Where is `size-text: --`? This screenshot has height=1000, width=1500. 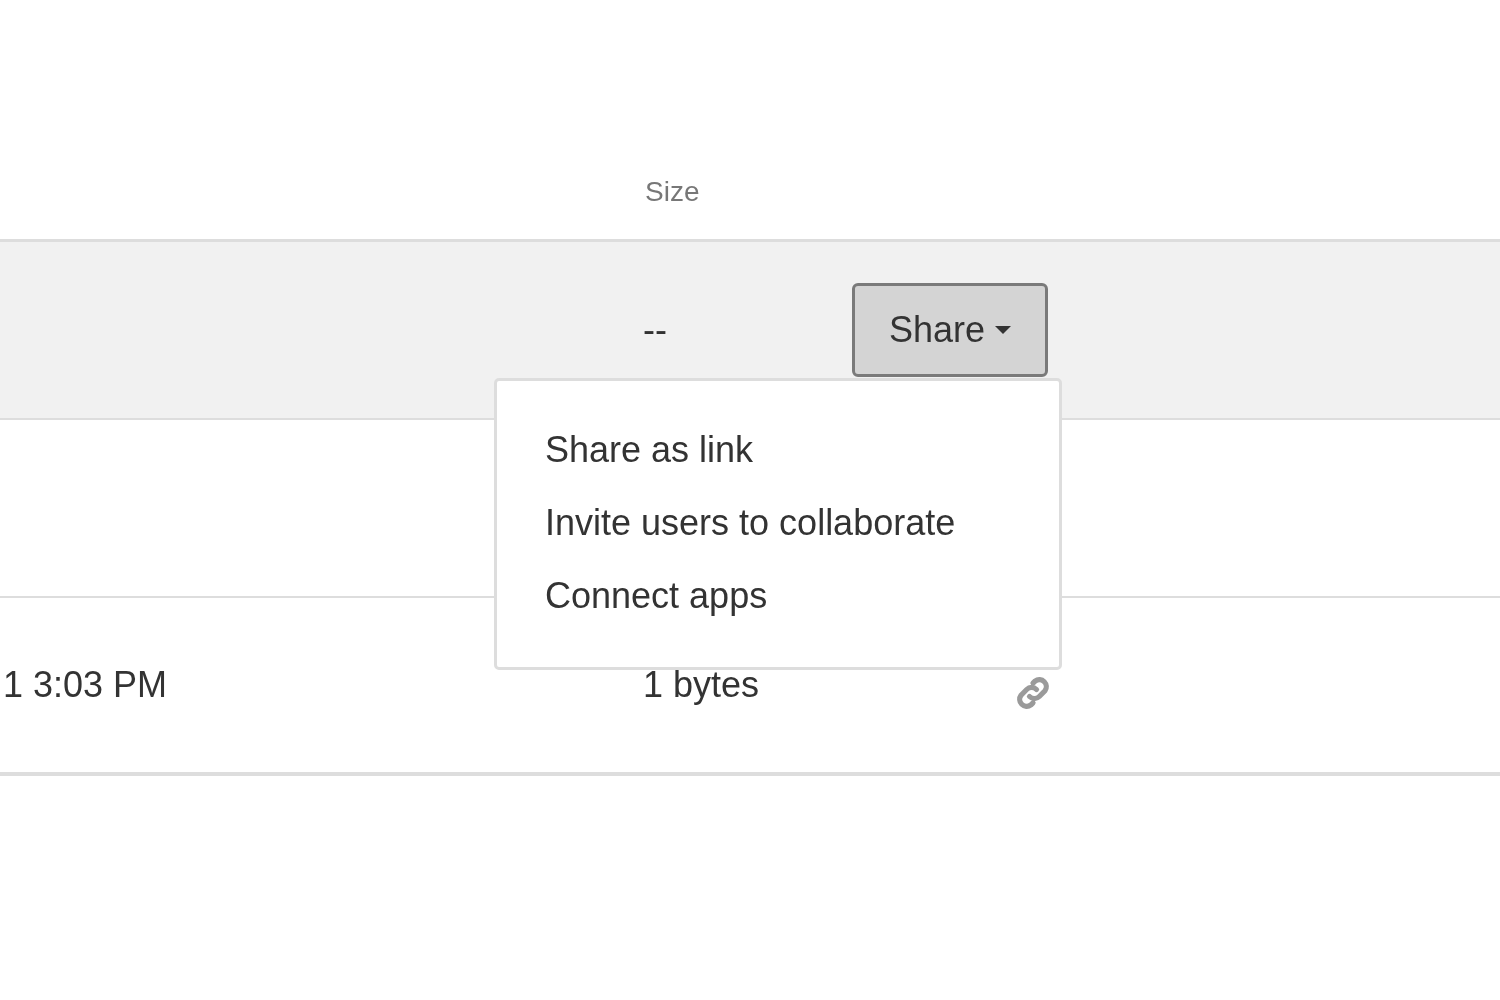
size-text: -- is located at coordinates (655, 329).